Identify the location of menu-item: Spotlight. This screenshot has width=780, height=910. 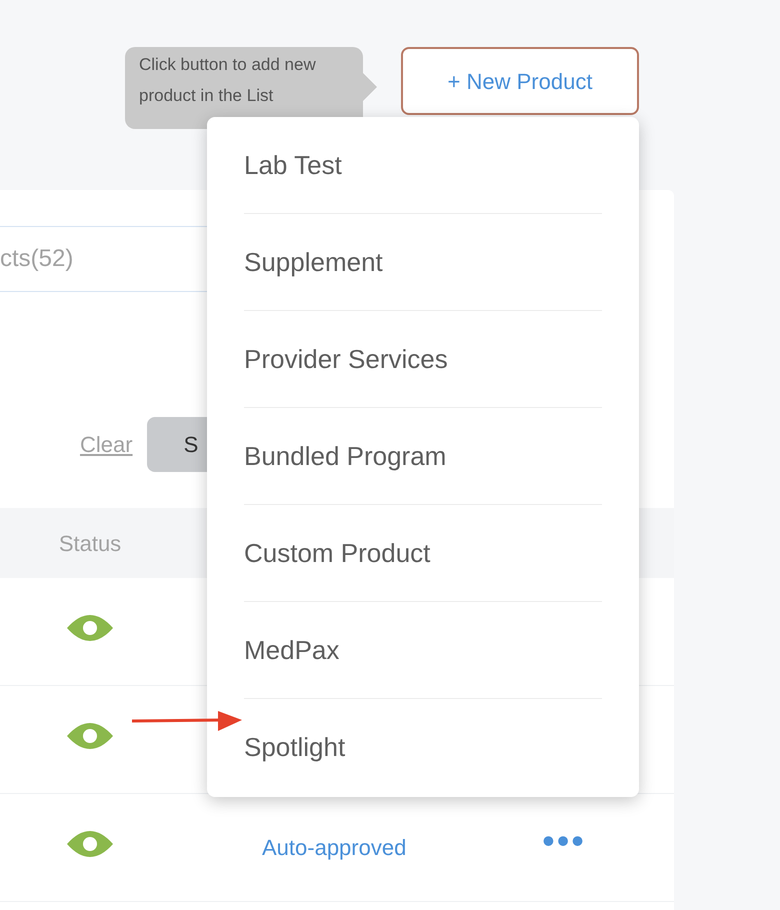
(423, 747).